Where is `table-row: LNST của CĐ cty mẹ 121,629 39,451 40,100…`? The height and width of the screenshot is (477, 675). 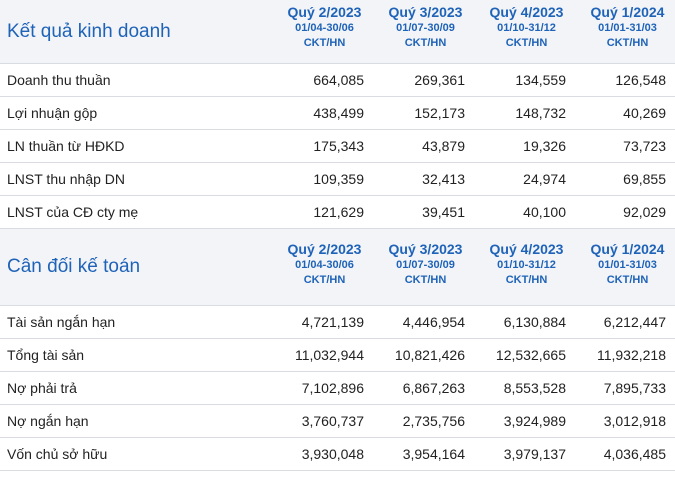
table-row: LNST của CĐ cty mẹ 121,629 39,451 40,100… is located at coordinates (337, 212).